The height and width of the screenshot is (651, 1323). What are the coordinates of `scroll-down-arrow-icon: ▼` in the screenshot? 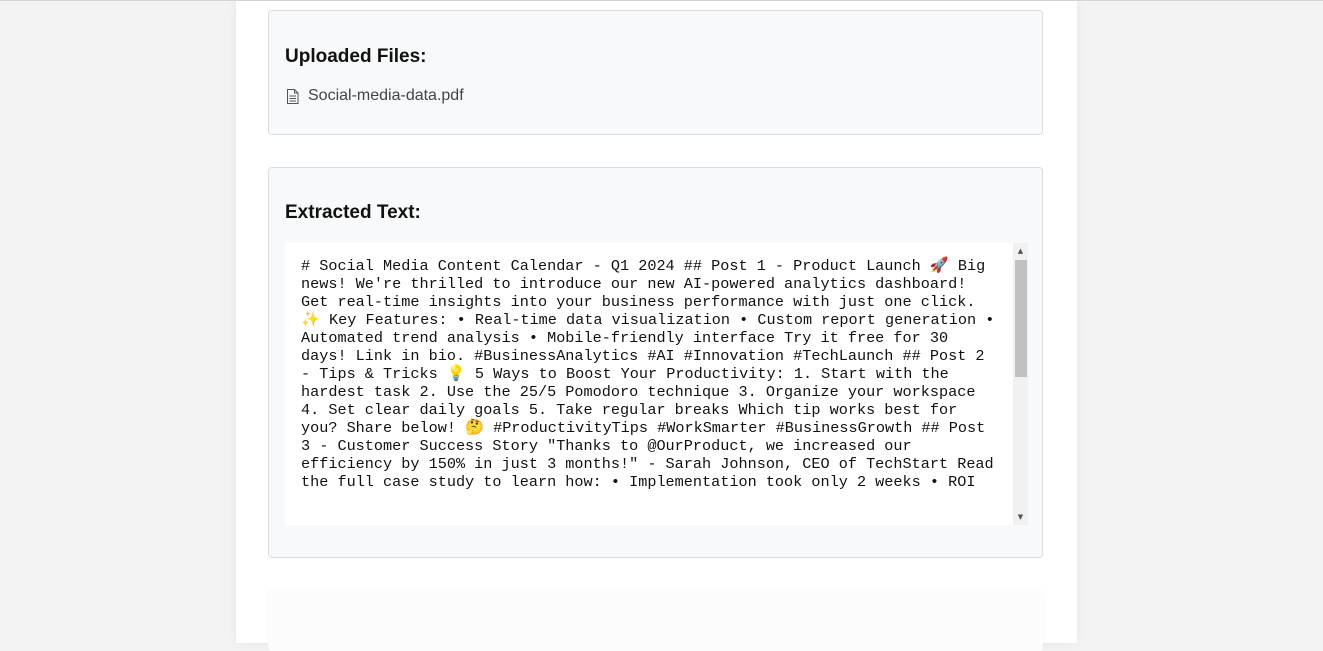 It's located at (1020, 517).